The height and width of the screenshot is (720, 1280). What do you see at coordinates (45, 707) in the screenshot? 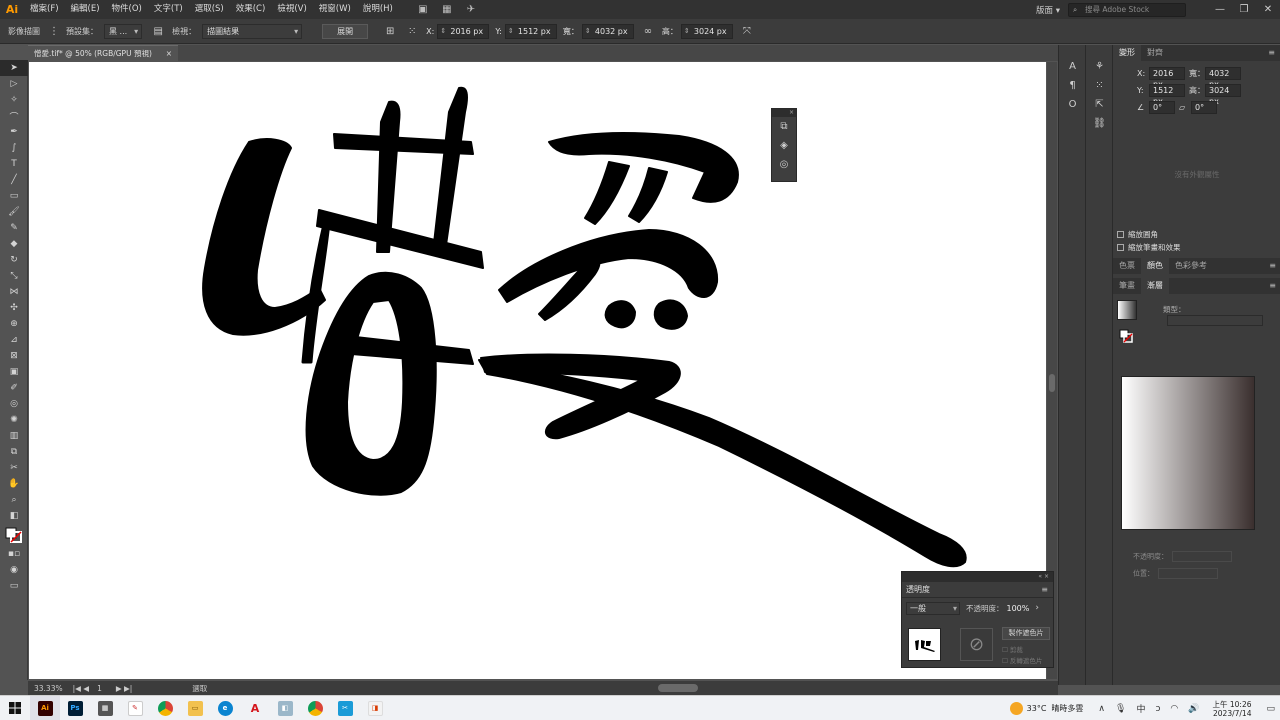
I see `taskbar-illustrator-icon: Ai` at bounding box center [45, 707].